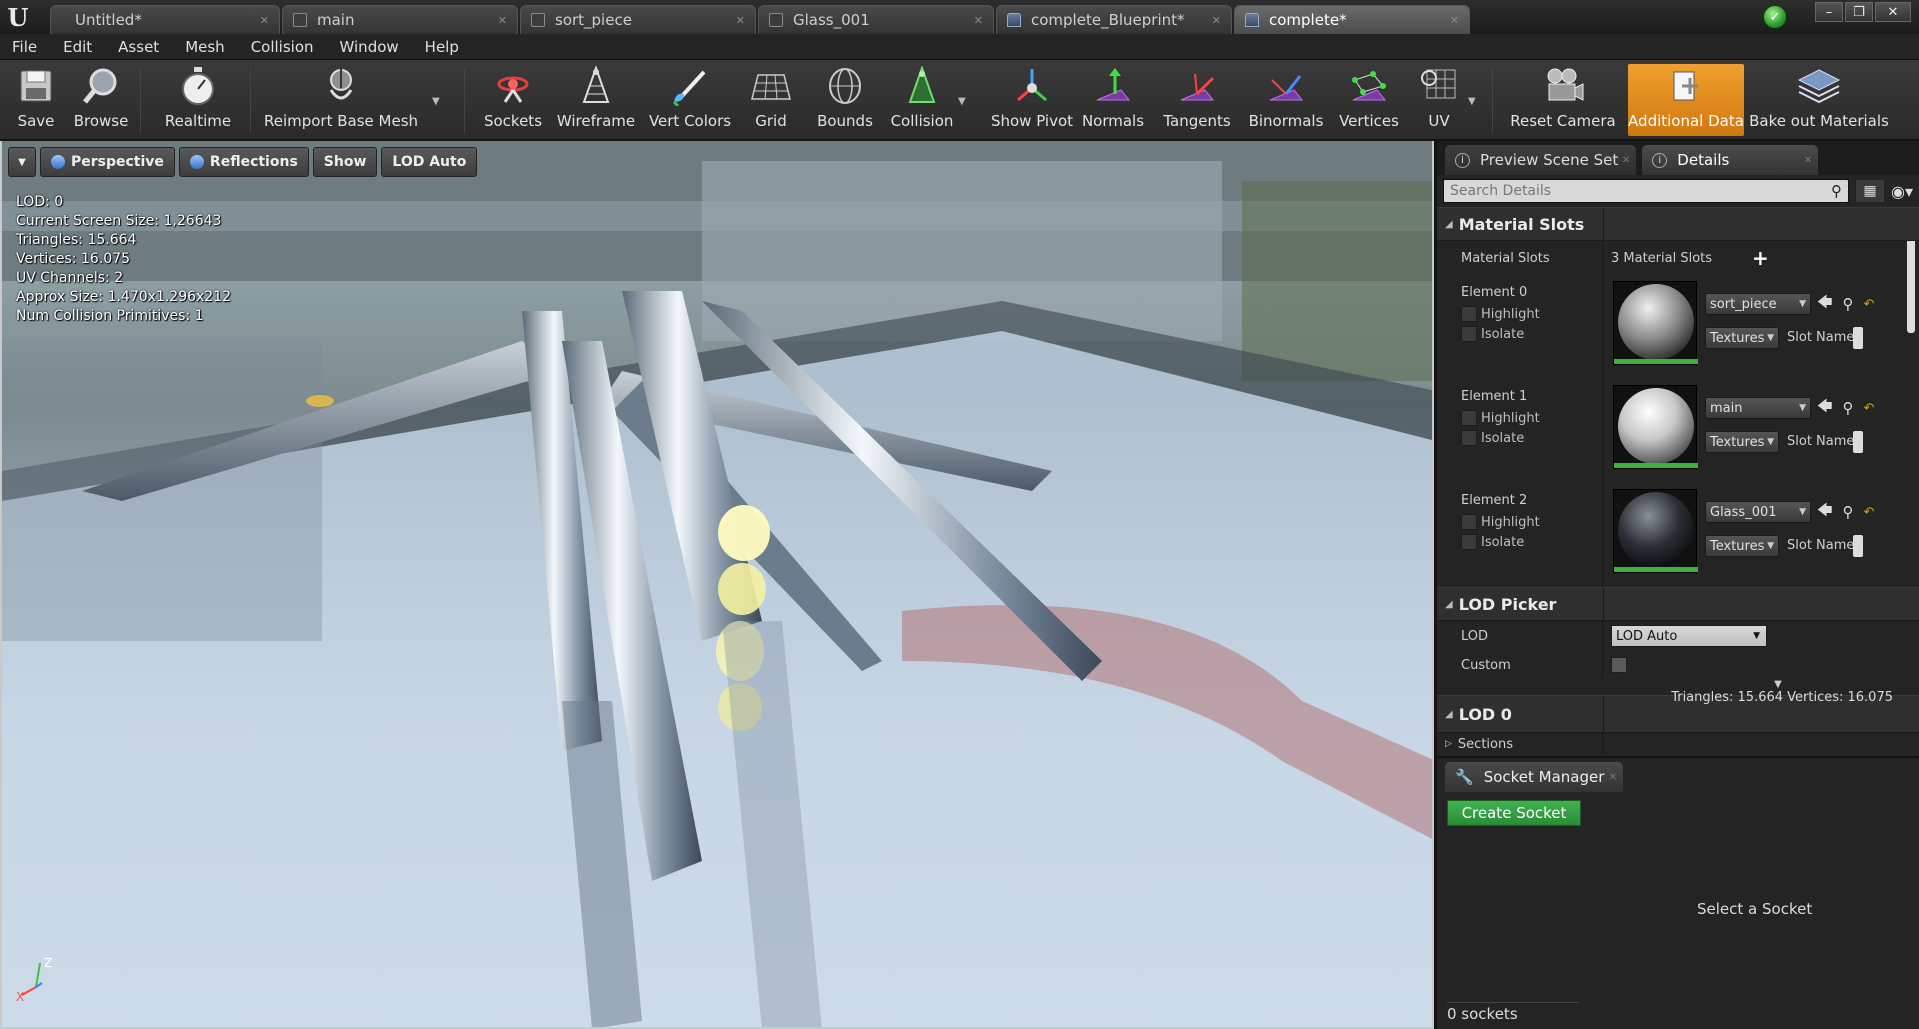 The width and height of the screenshot is (1919, 1029). Describe the element at coordinates (1678, 744) in the screenshot. I see `sections-row: ▷ Sections` at that location.